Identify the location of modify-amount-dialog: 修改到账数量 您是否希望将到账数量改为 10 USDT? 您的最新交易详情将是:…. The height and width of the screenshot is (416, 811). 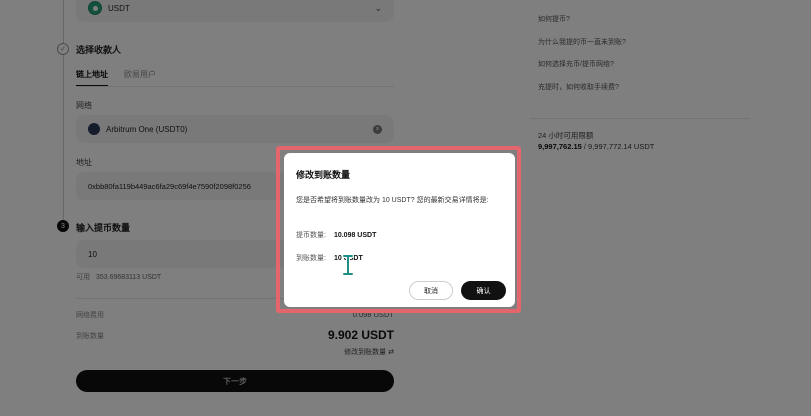
(399, 230).